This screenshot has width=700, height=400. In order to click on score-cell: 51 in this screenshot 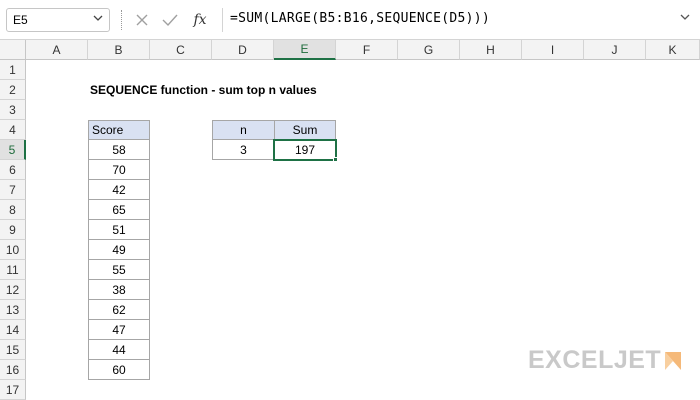, I will do `click(119, 230)`.